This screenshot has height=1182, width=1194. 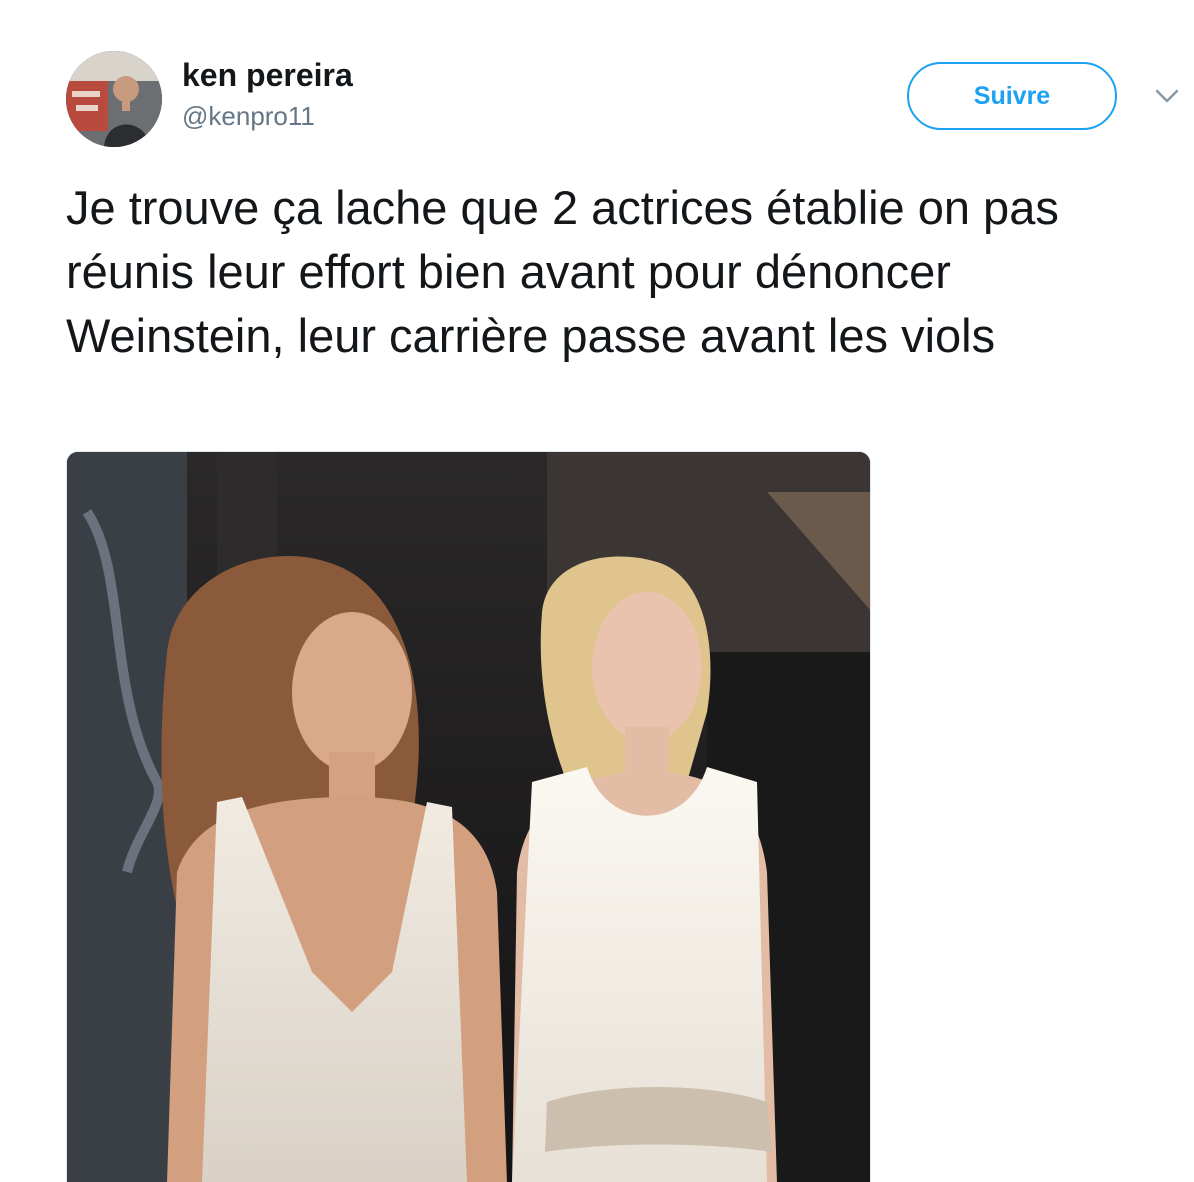 I want to click on author-display-name: ken pereira, so click(x=267, y=75).